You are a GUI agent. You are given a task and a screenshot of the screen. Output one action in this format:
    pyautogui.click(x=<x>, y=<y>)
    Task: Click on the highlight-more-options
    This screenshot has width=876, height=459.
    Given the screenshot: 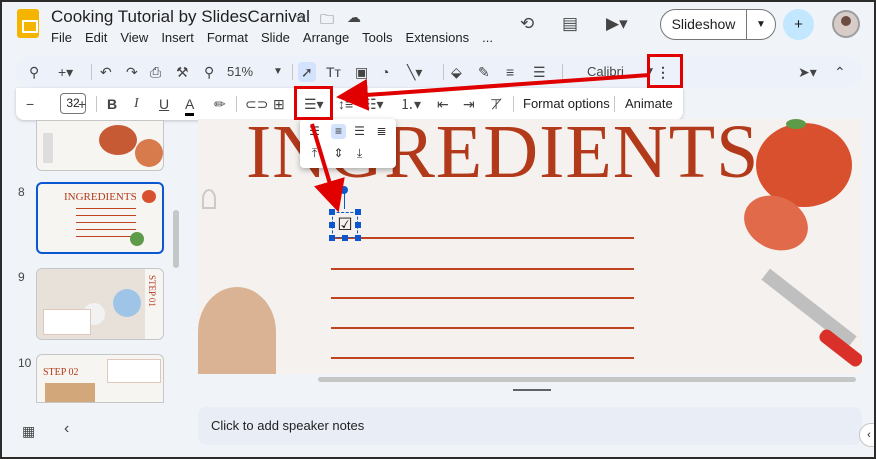 What is the action you would take?
    pyautogui.click(x=665, y=71)
    